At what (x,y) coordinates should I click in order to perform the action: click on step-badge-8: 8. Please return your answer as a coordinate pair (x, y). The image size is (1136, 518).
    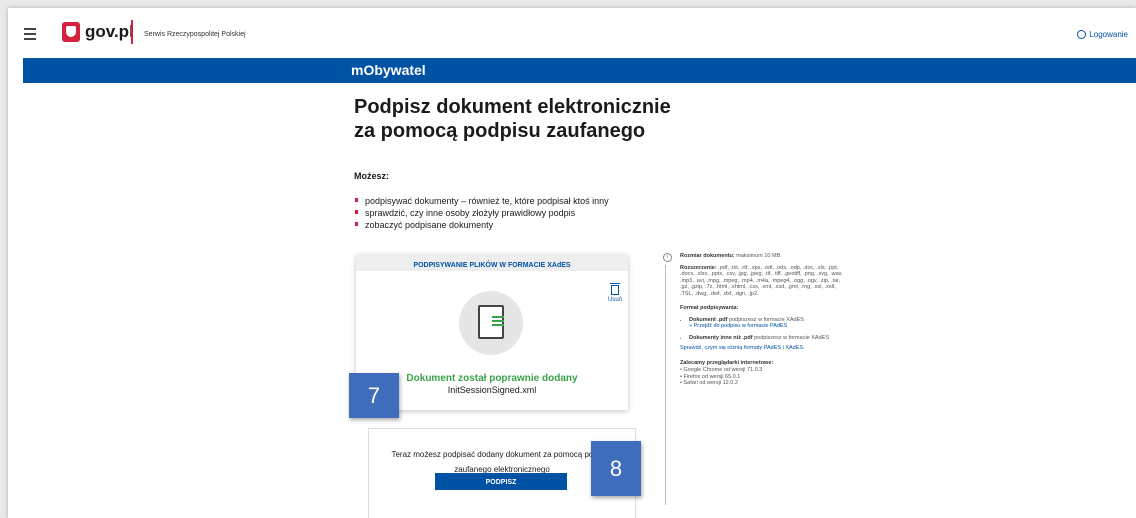
    Looking at the image, I should click on (616, 468).